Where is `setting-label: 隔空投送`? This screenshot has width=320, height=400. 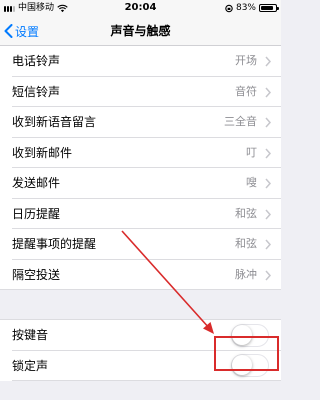 setting-label: 隔空投送 is located at coordinates (36, 274).